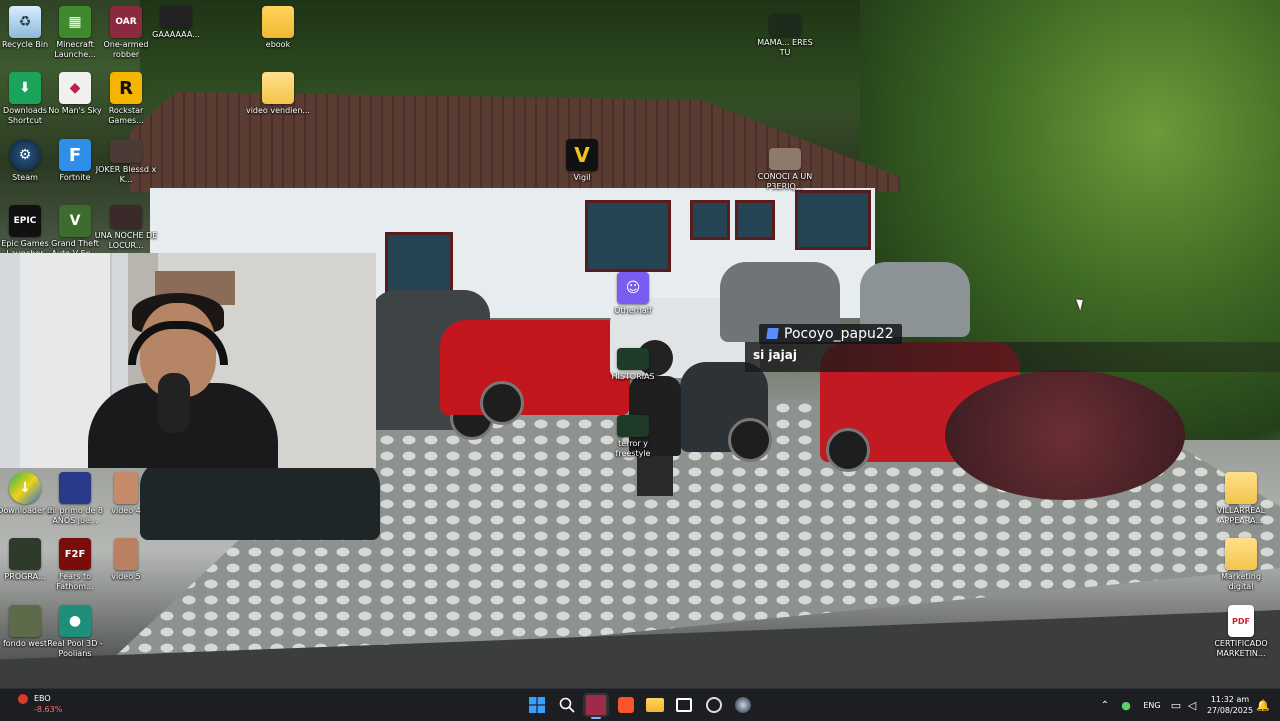  I want to click on taskbar-app-file-explorer, so click(655, 705).